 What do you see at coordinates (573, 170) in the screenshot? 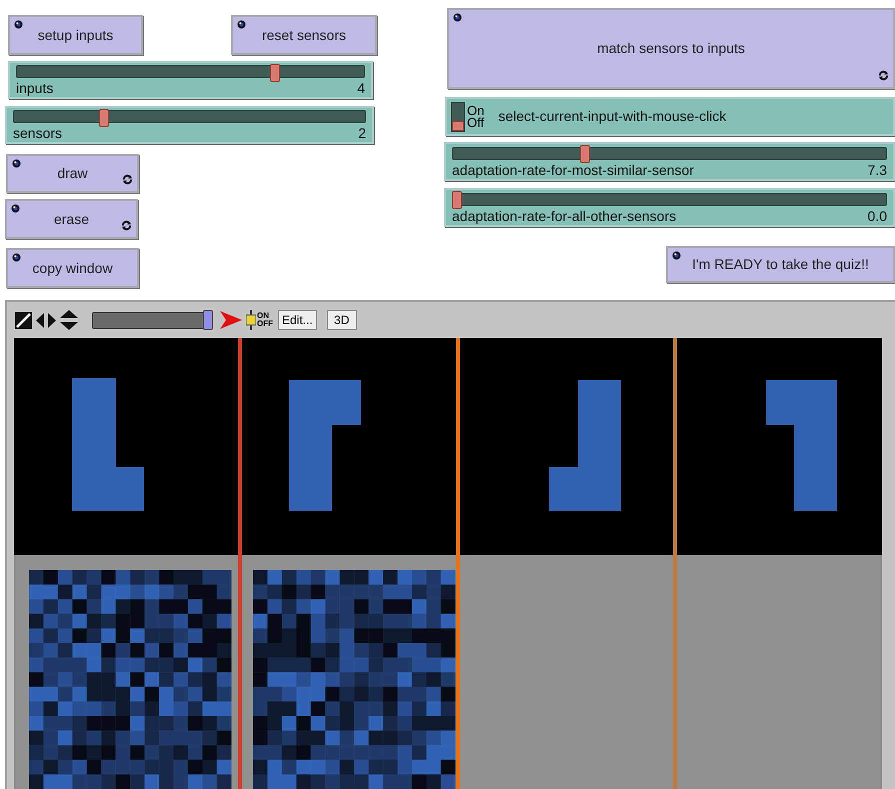
I see `slider-label: adaptation-rate-for-most-similar-sensor` at bounding box center [573, 170].